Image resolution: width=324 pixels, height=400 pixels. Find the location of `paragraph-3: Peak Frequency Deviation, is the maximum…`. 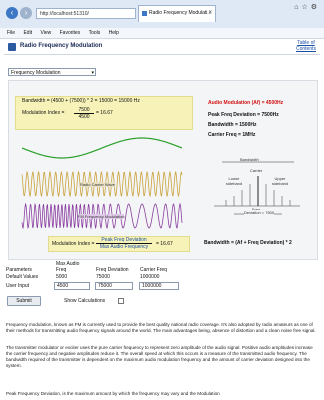

paragraph-3: Peak Frequency Deviation, is the maximum… is located at coordinates (113, 393).